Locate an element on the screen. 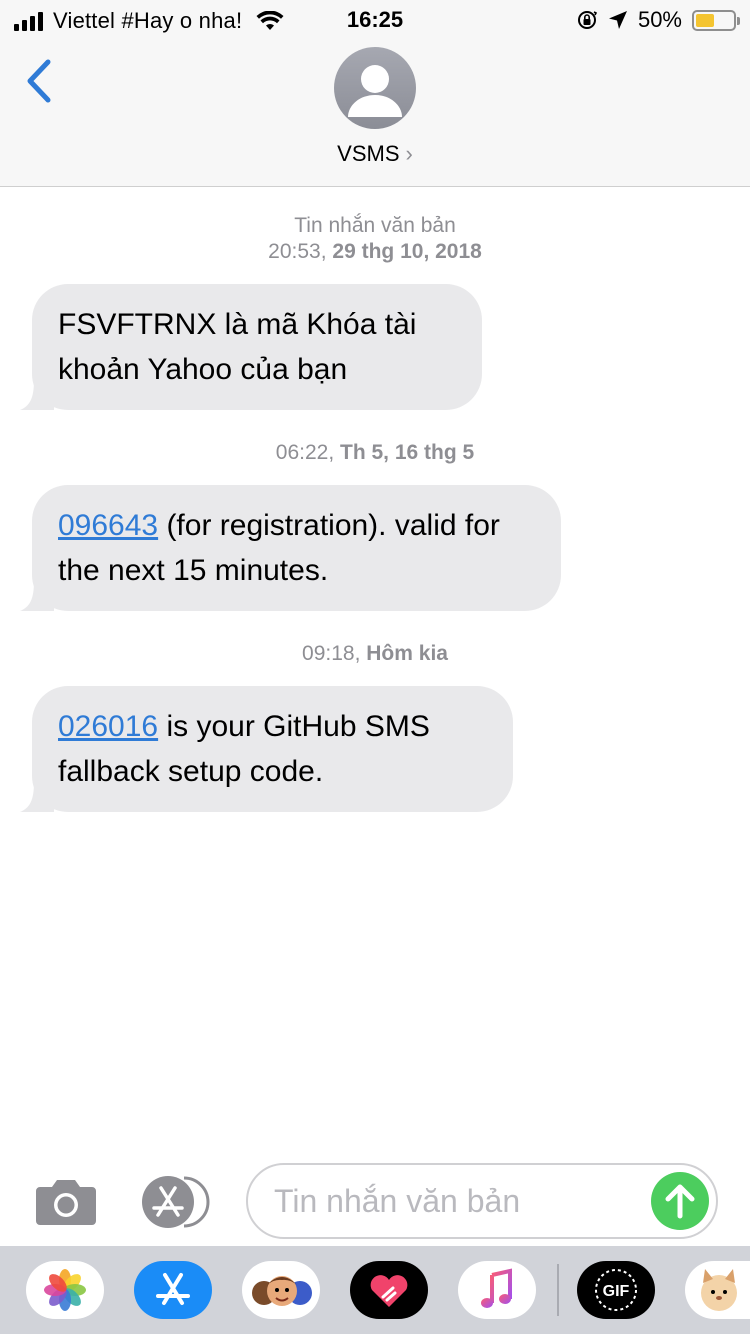 The height and width of the screenshot is (1334, 750). camera-icon is located at coordinates (66, 1202).